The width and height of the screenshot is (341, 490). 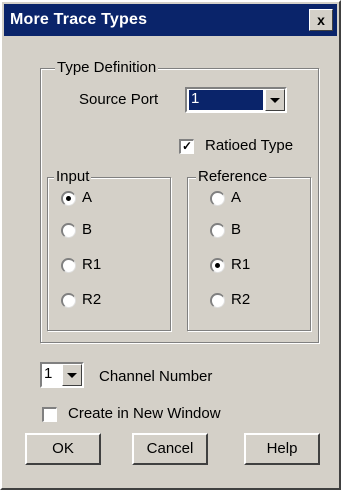 I want to click on reference-group: Reference A B R1 R2, so click(x=249, y=249).